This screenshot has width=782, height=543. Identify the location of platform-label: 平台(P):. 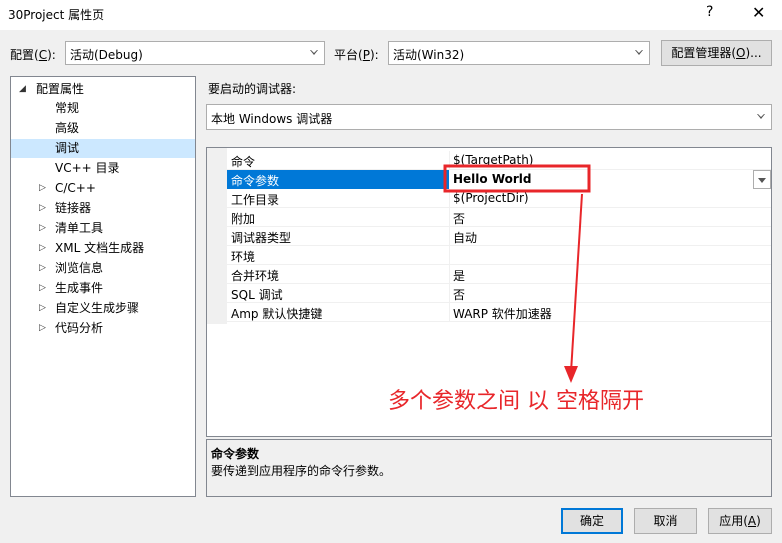
(356, 55).